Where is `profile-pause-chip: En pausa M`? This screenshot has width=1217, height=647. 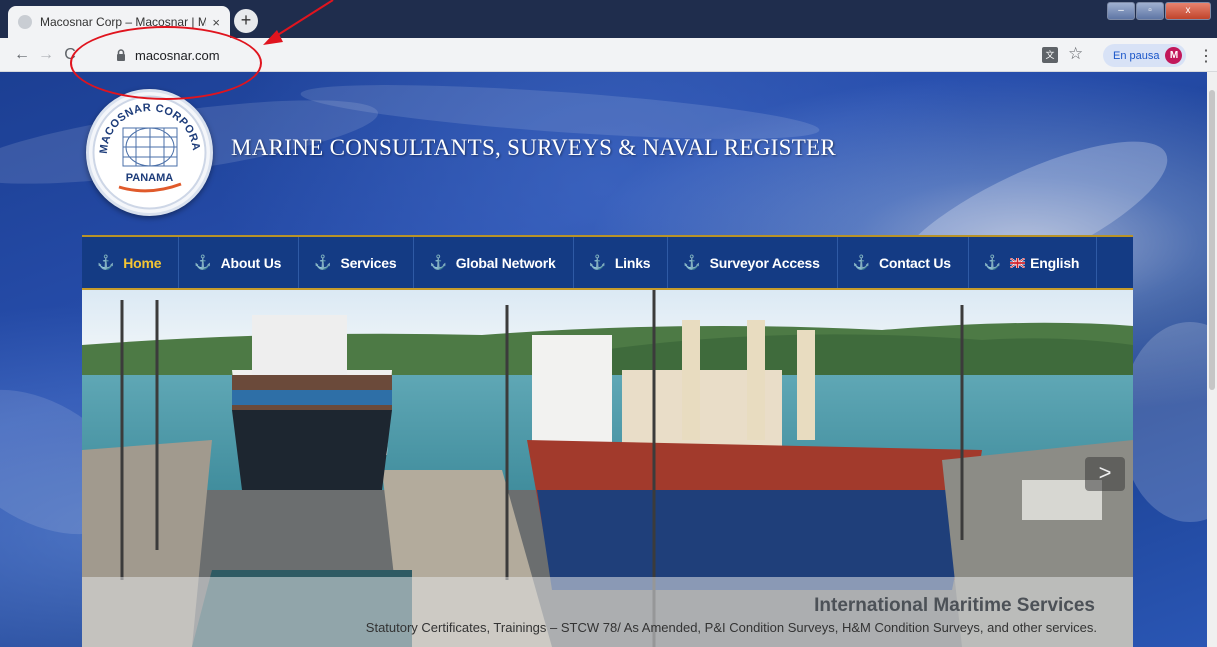
profile-pause-chip: En pausa M is located at coordinates (1145, 55).